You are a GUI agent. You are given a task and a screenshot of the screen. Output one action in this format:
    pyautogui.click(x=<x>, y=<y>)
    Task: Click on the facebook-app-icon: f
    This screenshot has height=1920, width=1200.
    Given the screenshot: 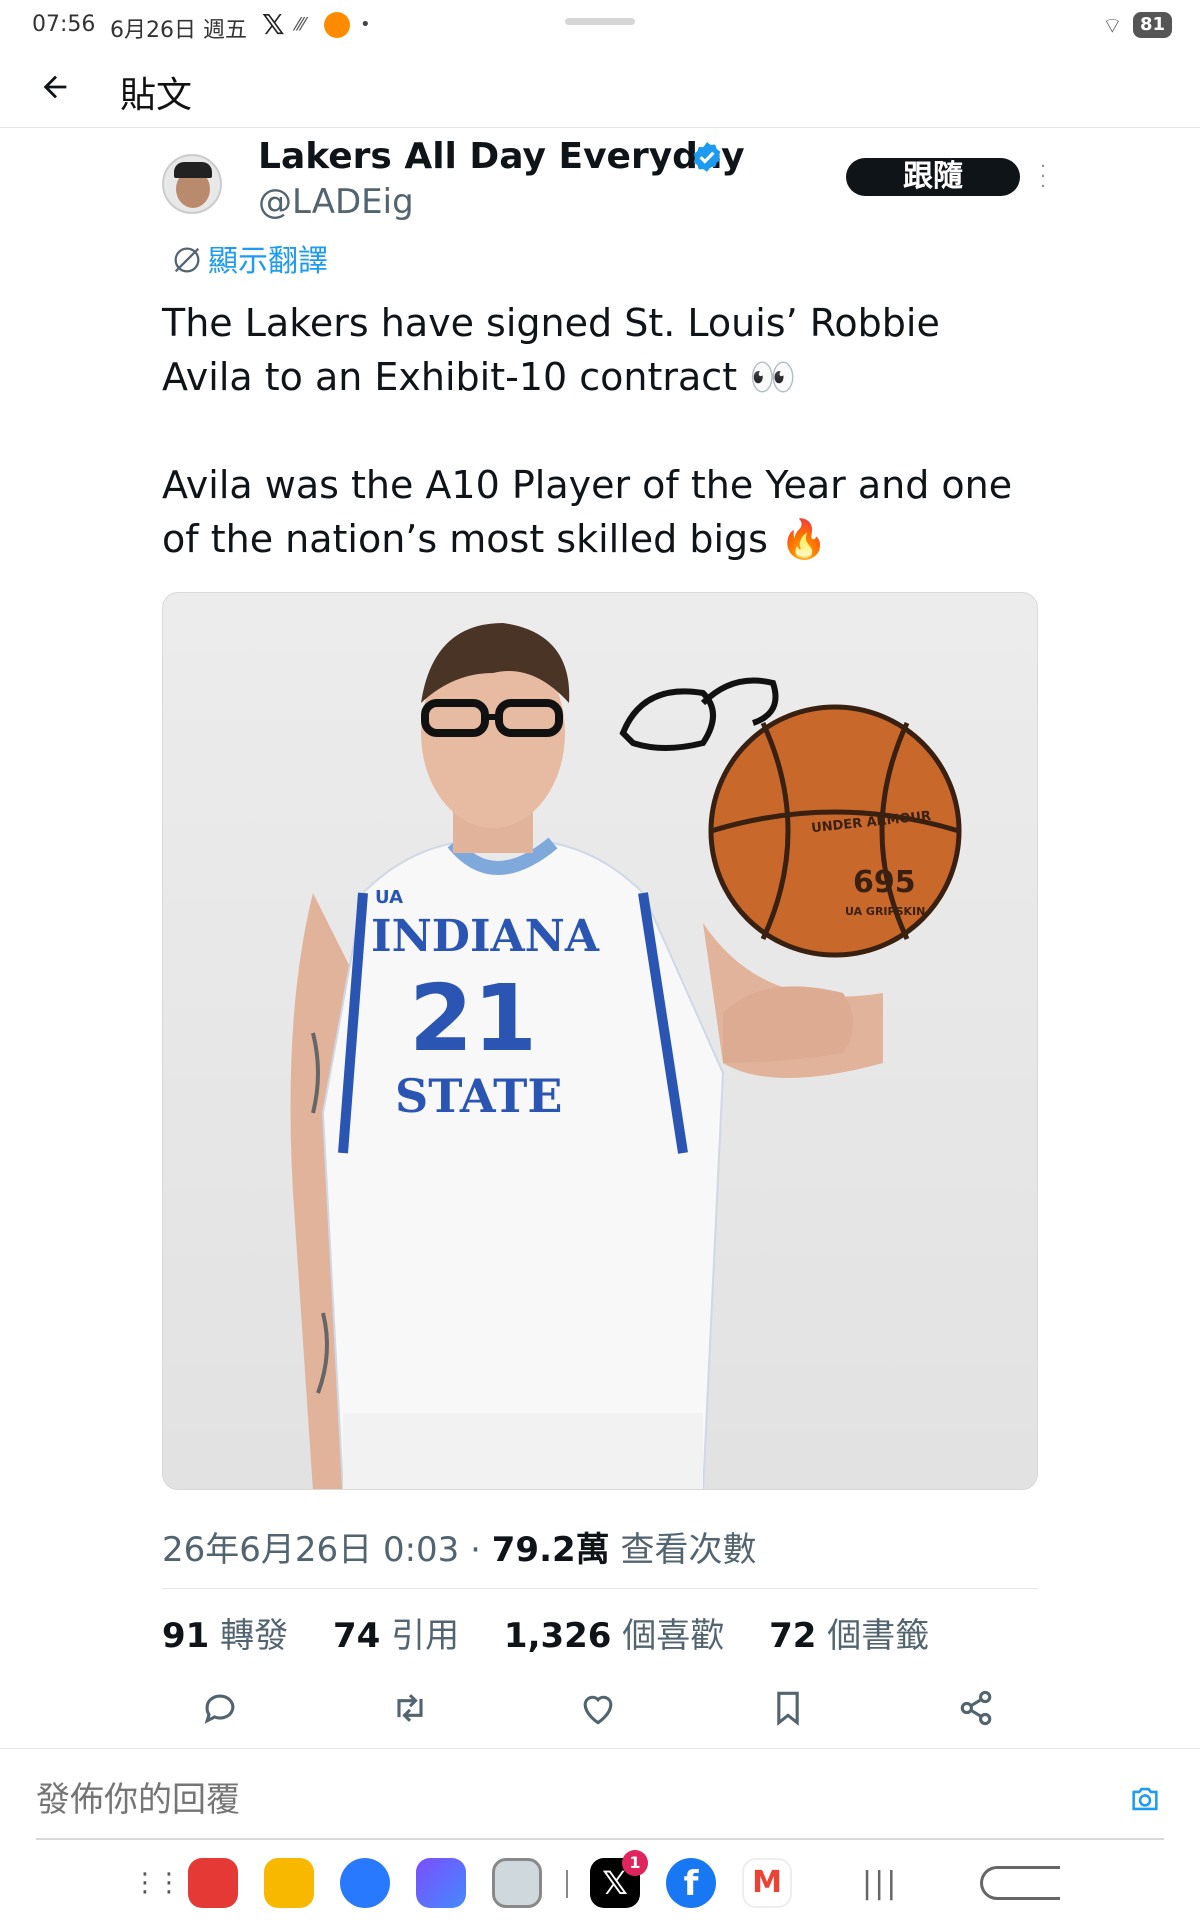 What is the action you would take?
    pyautogui.click(x=691, y=1883)
    